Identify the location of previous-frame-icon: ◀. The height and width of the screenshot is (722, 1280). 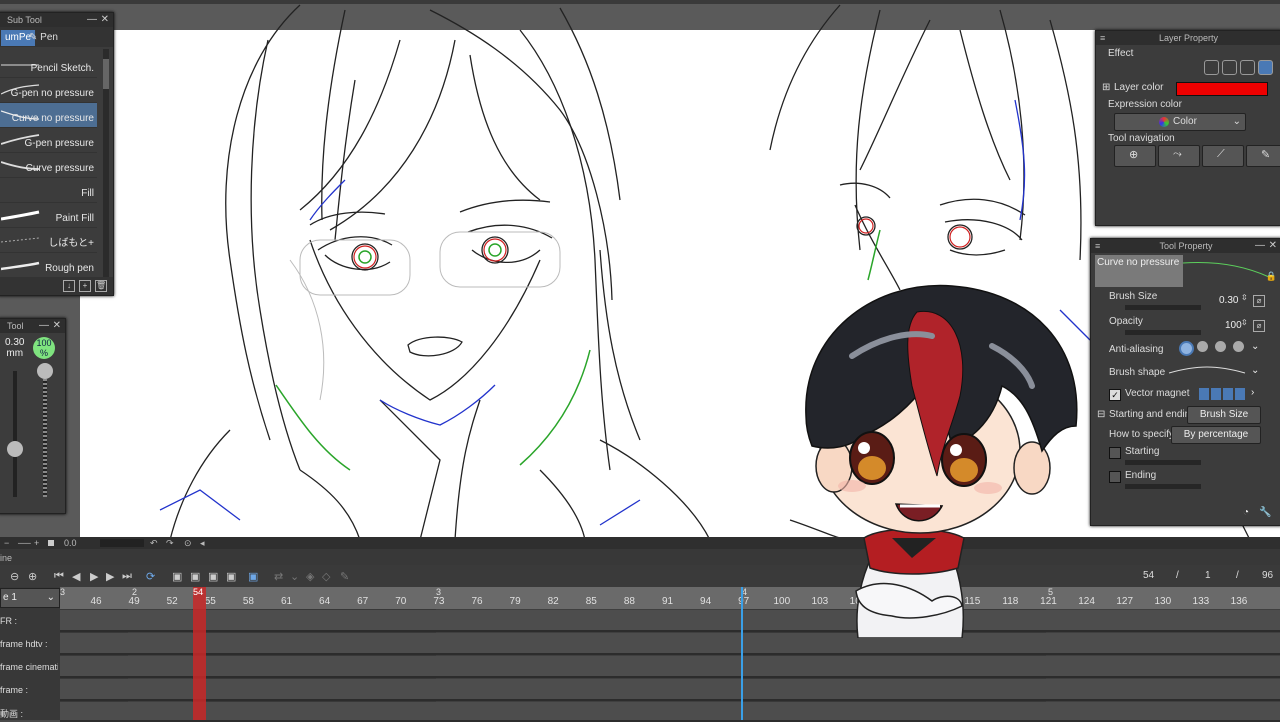
(76, 576).